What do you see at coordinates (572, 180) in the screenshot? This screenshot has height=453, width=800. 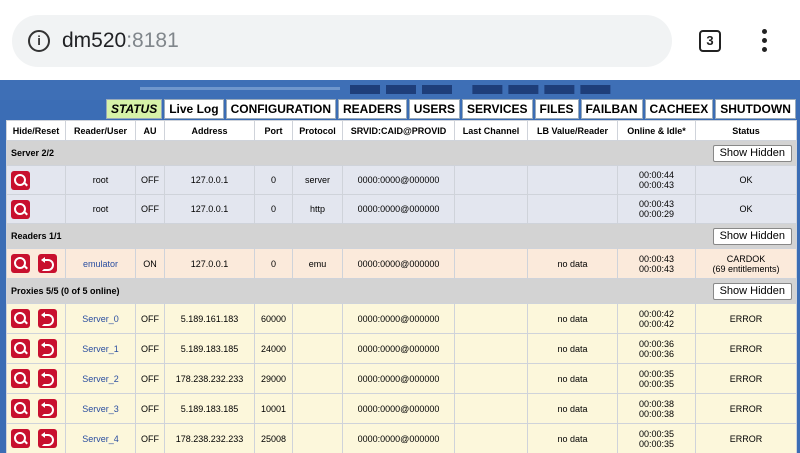 I see `lb-value-cell` at bounding box center [572, 180].